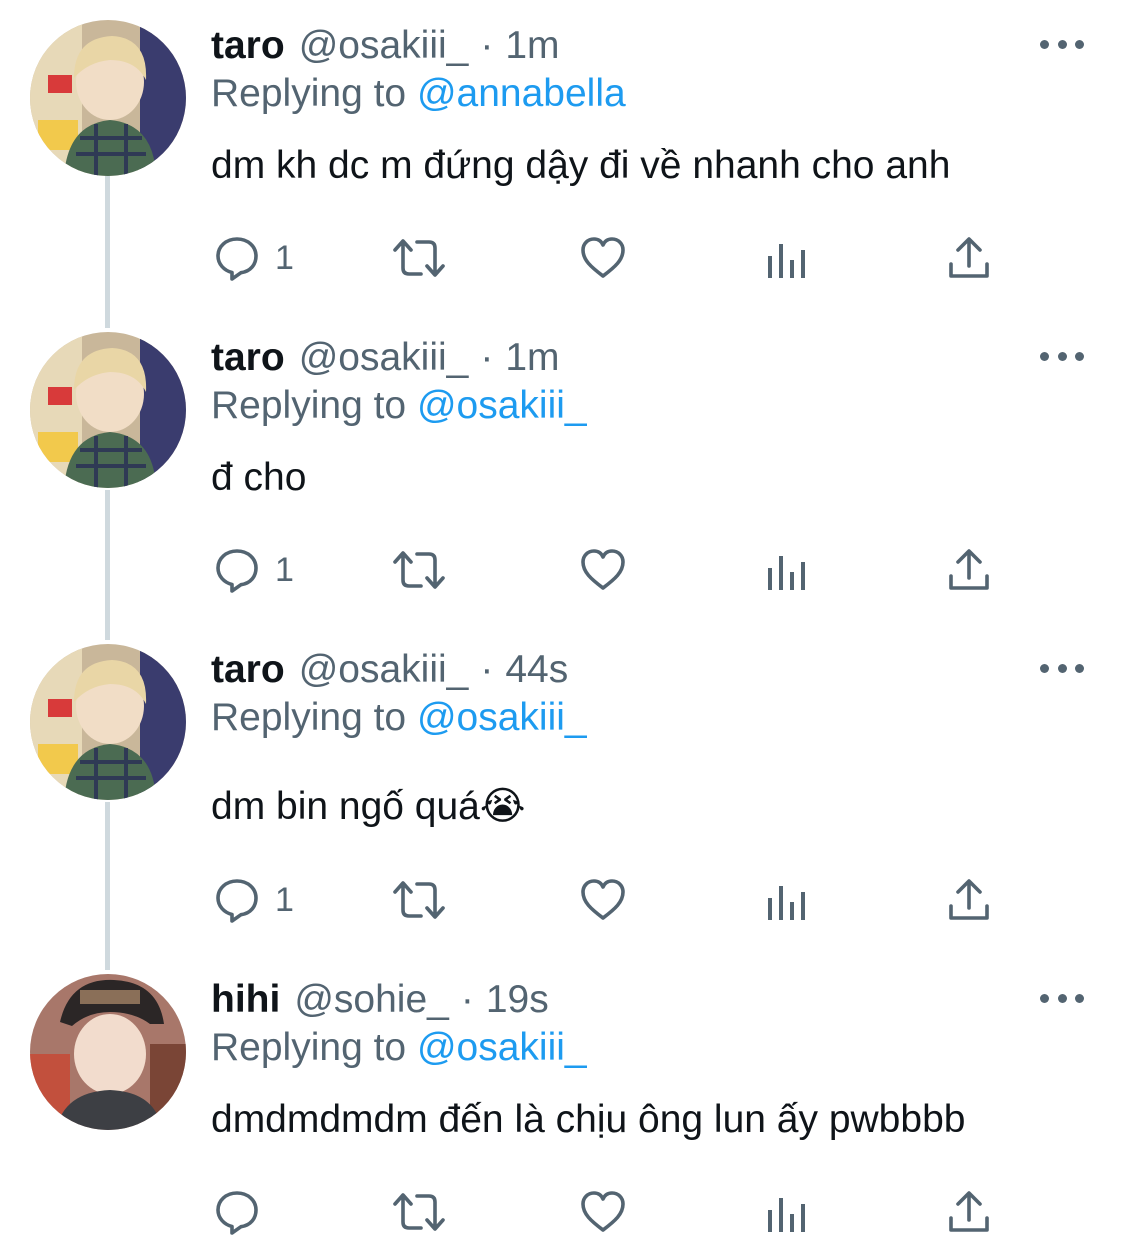 The height and width of the screenshot is (1255, 1125). I want to click on tweet-header: taro @osakiii_ · 44s, so click(389, 670).